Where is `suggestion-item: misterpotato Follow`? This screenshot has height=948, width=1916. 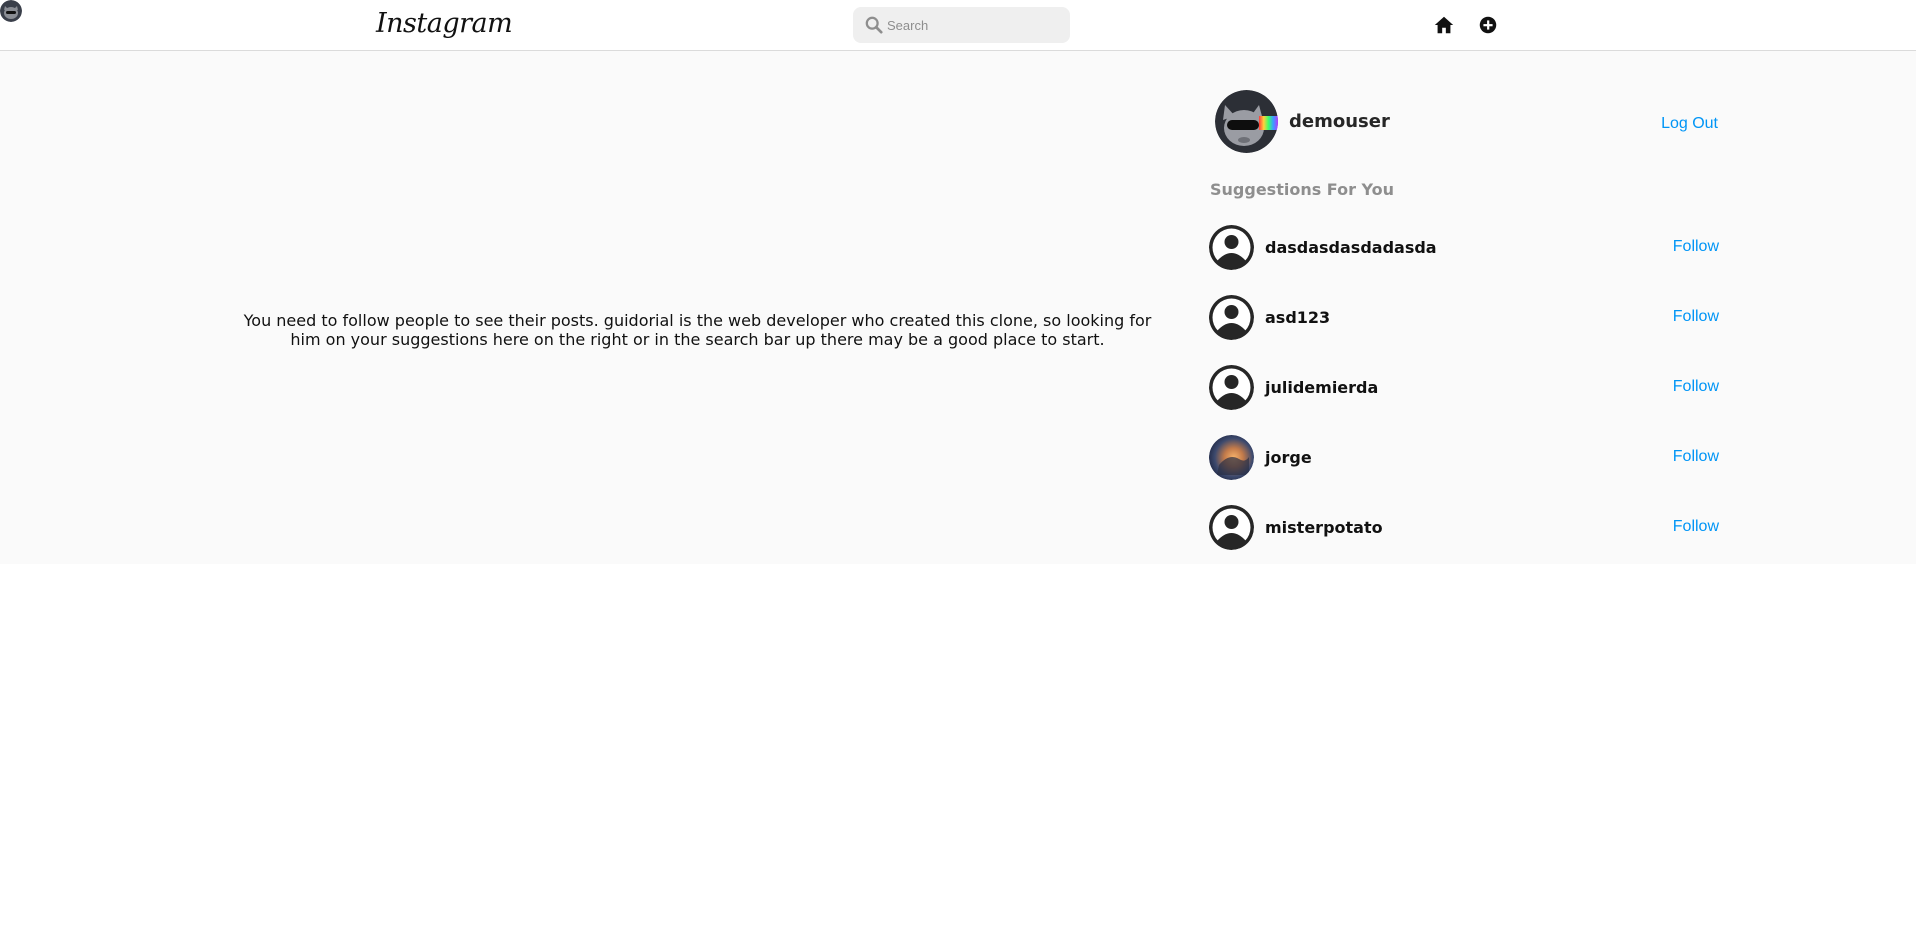
suggestion-item: misterpotato Follow is located at coordinates (1464, 528).